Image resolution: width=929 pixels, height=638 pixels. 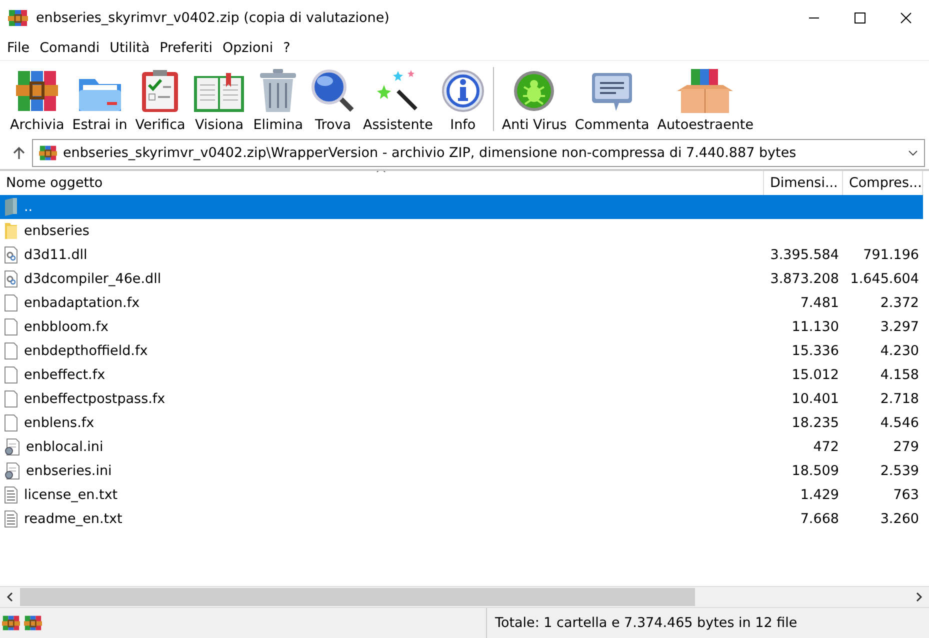 I want to click on packed-size-cell: 4.158, so click(x=899, y=375).